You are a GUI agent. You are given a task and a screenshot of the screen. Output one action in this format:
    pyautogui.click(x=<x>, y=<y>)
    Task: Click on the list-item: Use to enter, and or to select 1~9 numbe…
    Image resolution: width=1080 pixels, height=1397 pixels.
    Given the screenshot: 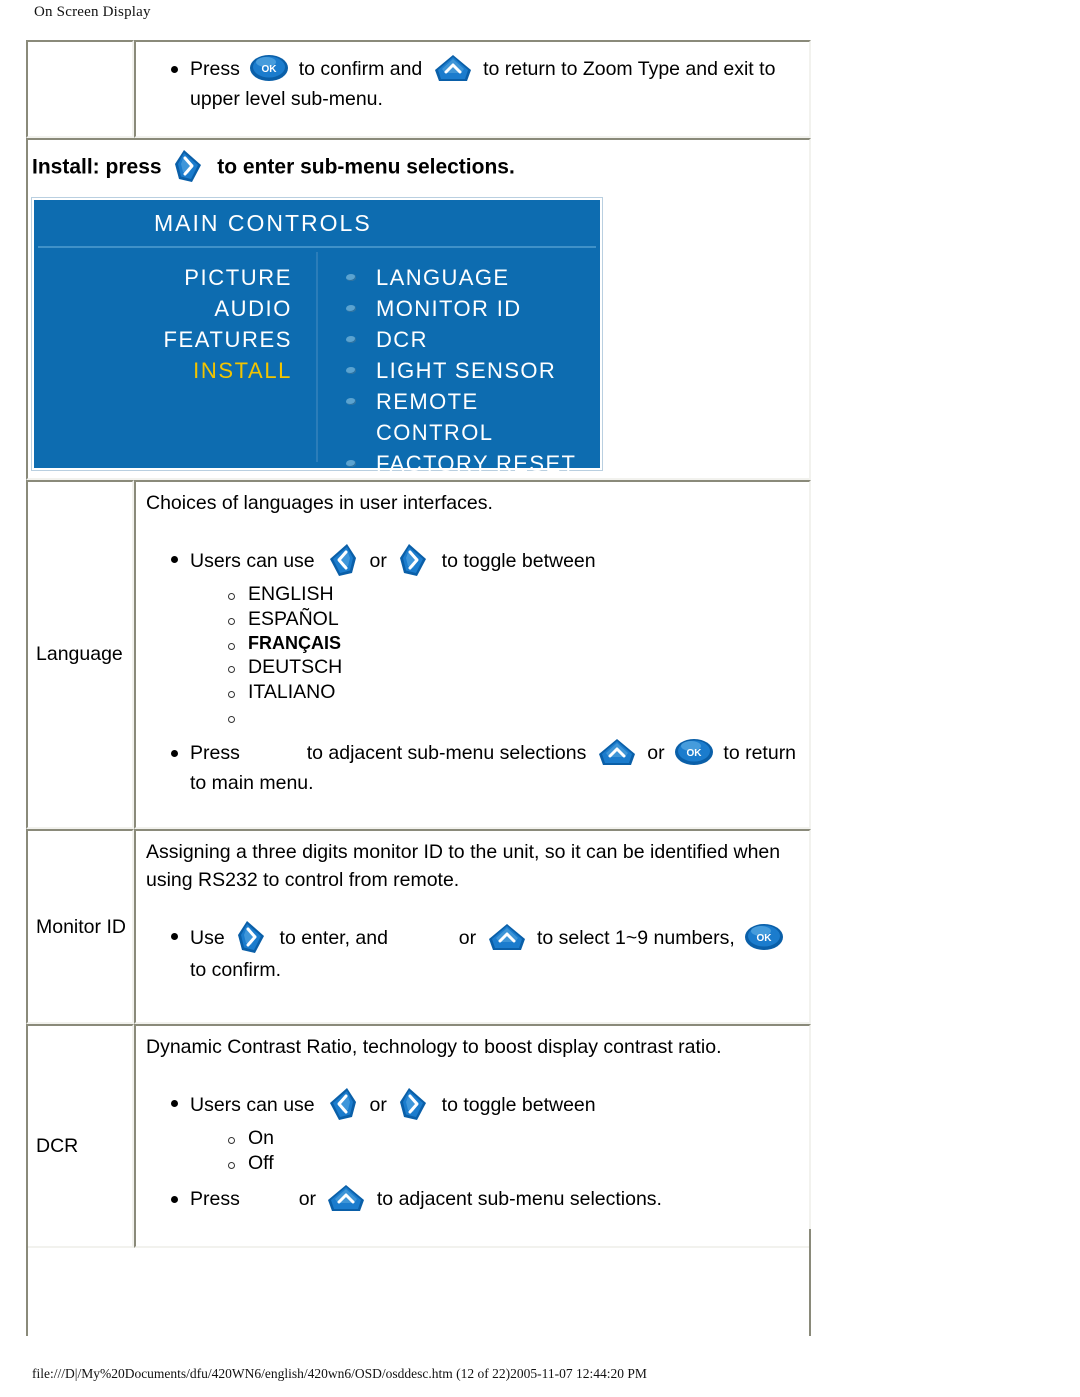 What is the action you would take?
    pyautogui.click(x=485, y=952)
    